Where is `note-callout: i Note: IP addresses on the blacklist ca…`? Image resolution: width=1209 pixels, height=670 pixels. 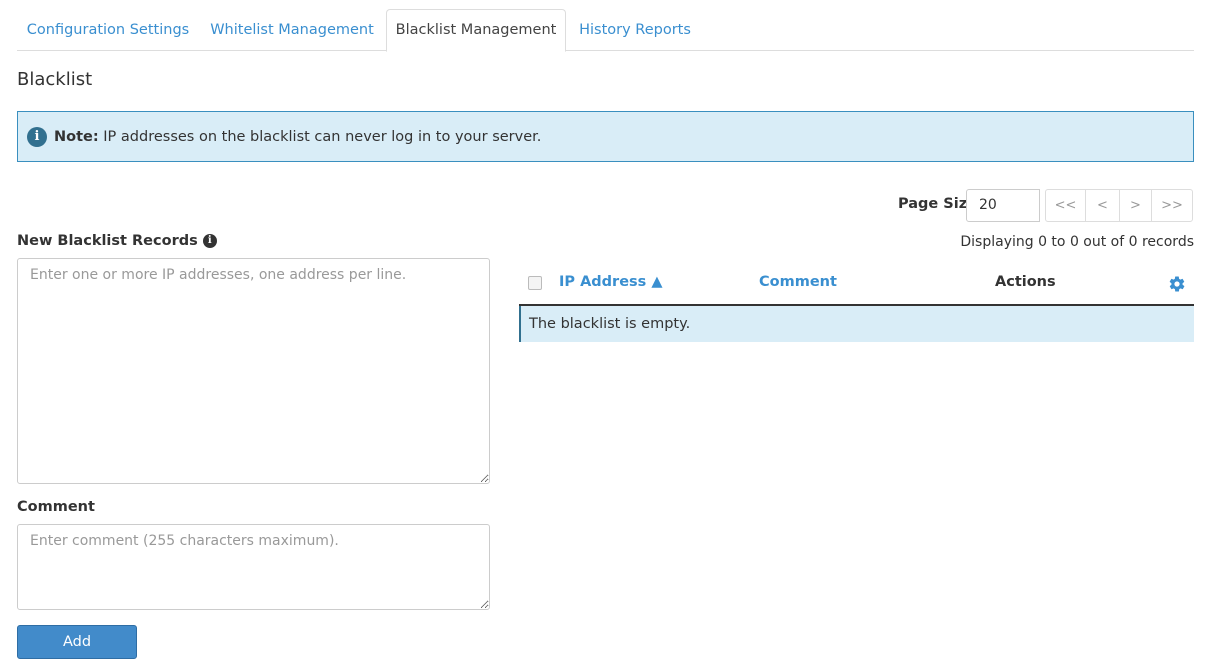 note-callout: i Note: IP addresses on the blacklist ca… is located at coordinates (605, 136).